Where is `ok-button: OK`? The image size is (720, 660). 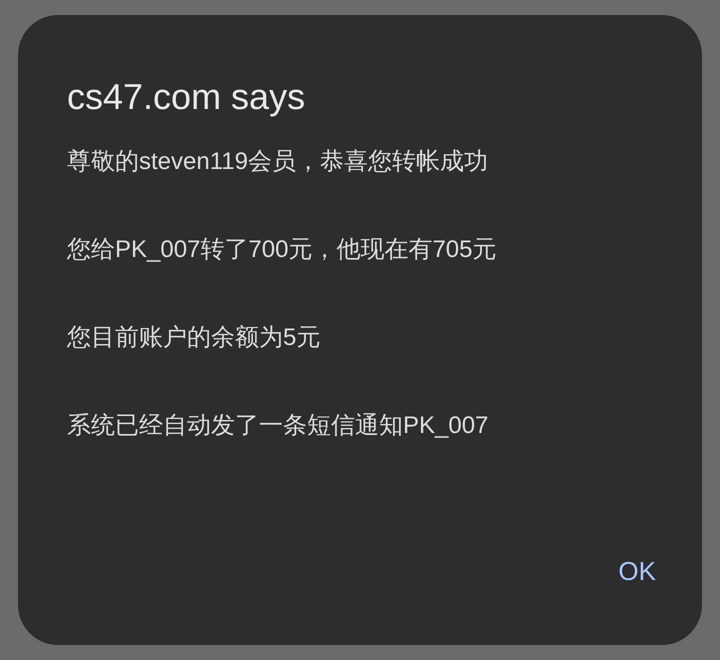 ok-button: OK is located at coordinates (637, 571).